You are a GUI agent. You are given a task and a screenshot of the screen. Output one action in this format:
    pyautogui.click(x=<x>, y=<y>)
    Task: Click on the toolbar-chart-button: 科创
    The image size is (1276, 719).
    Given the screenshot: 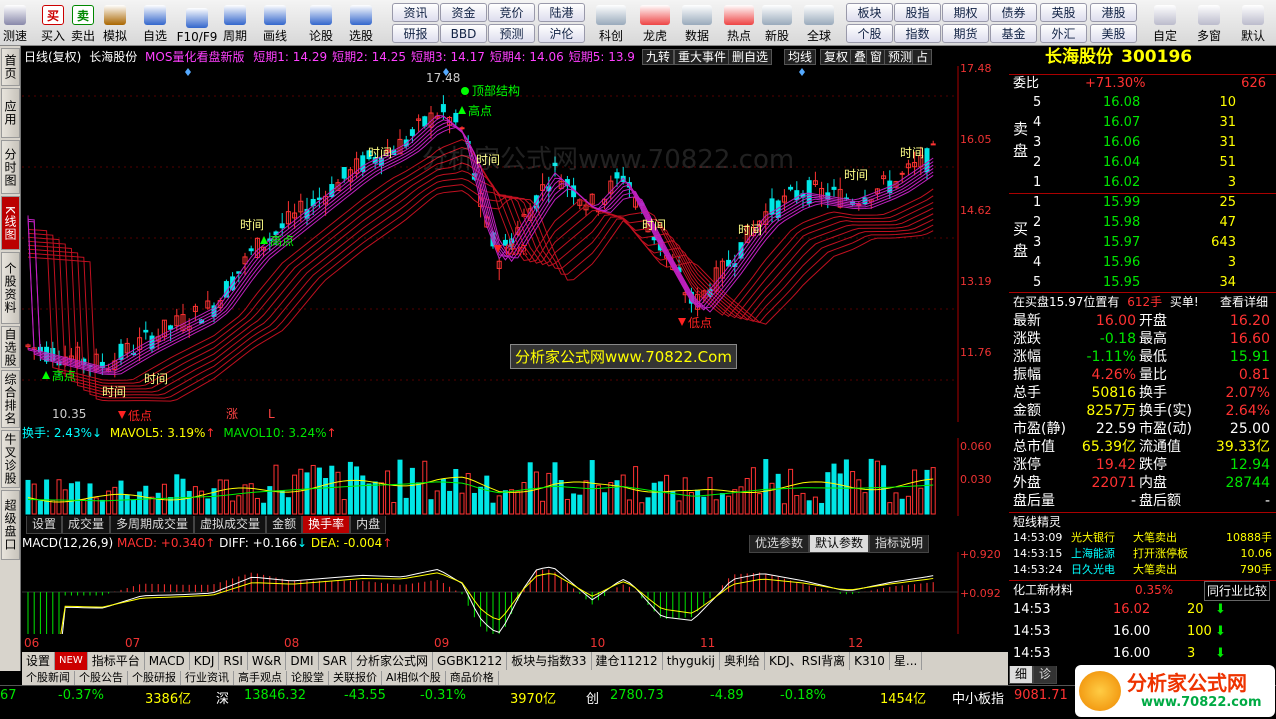 What is the action you would take?
    pyautogui.click(x=611, y=23)
    